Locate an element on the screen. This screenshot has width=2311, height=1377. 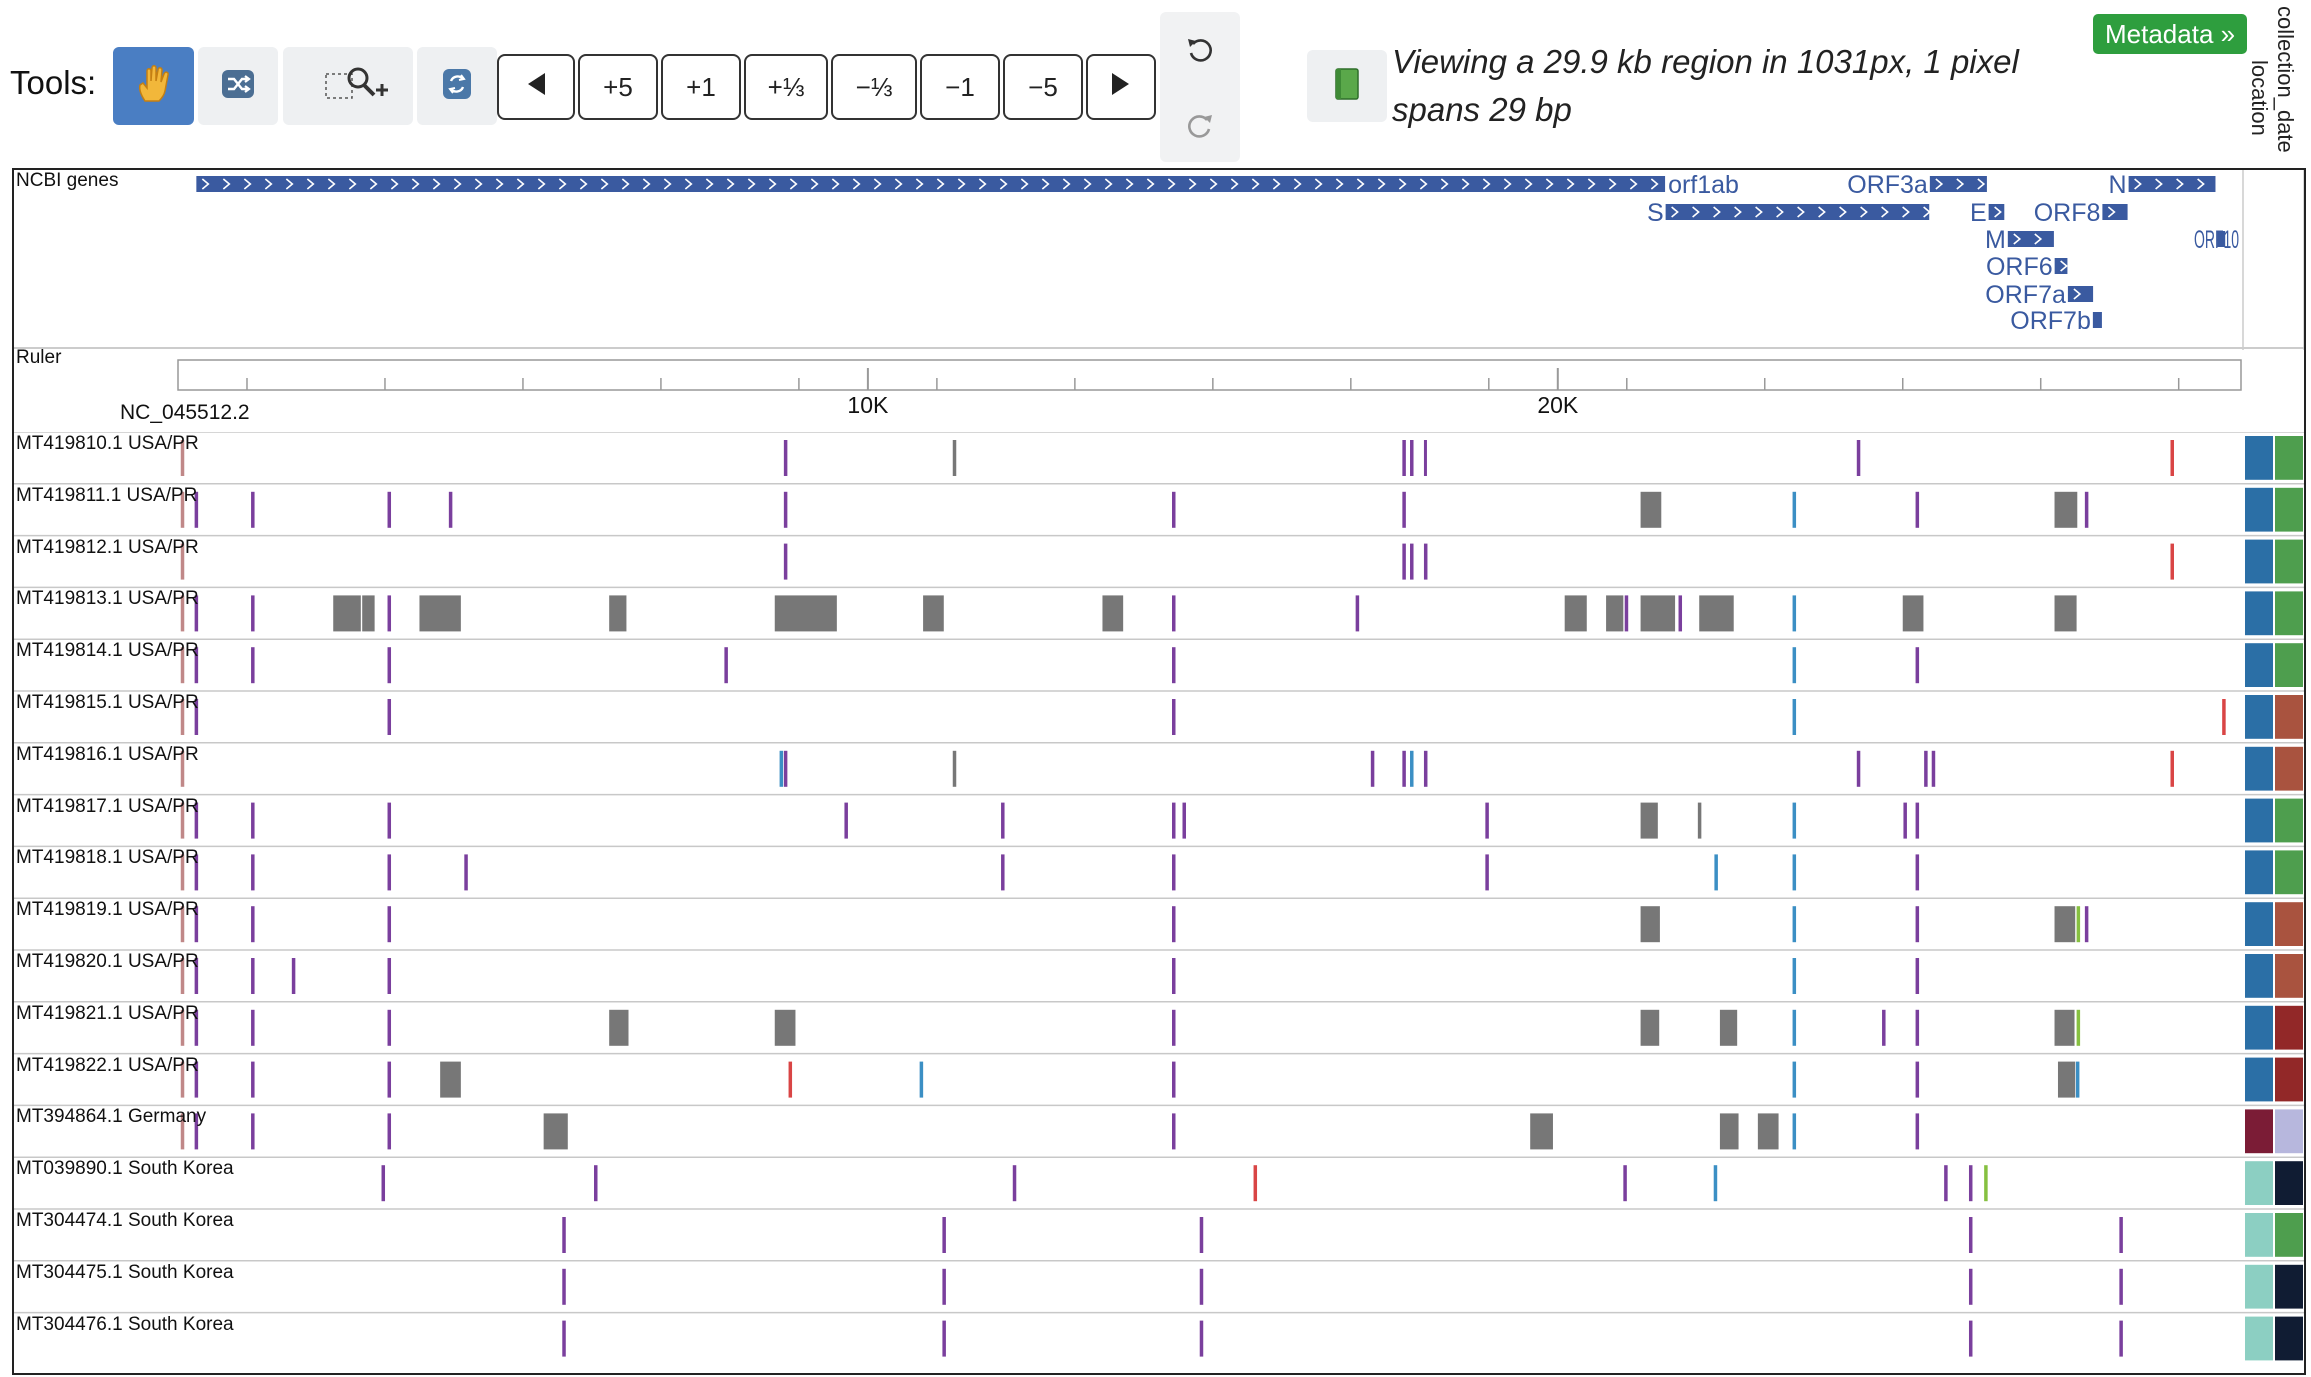
gene-orf1ab: orf1ab is located at coordinates (967, 185).